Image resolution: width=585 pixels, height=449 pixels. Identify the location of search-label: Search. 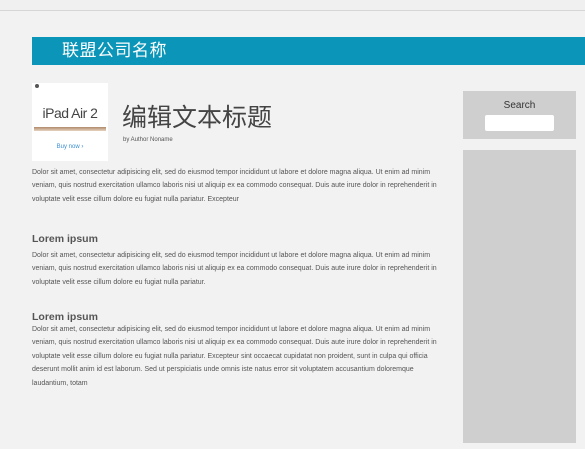
(519, 105).